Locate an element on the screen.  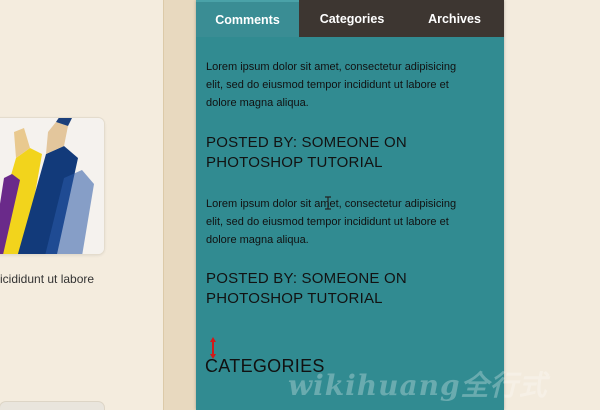
red-up-down-arrow-icon is located at coordinates (213, 348).